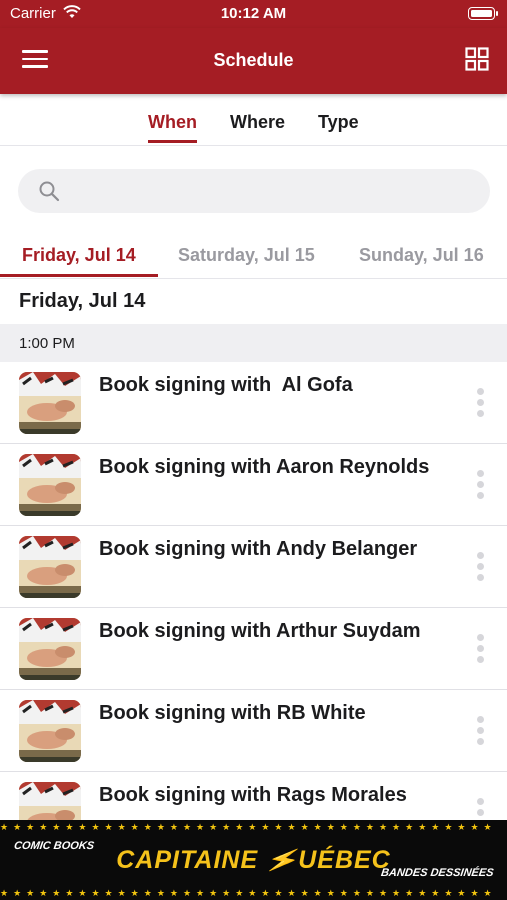 The height and width of the screenshot is (900, 507). I want to click on clock: 10:12 AM, so click(253, 13).